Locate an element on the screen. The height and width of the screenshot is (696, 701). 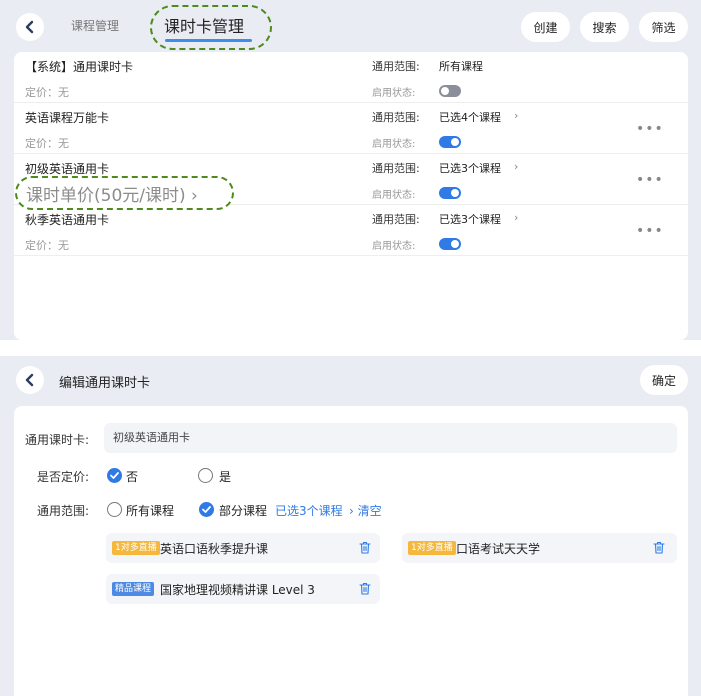
card-name: 【系统】通用课时卡 is located at coordinates (79, 67).